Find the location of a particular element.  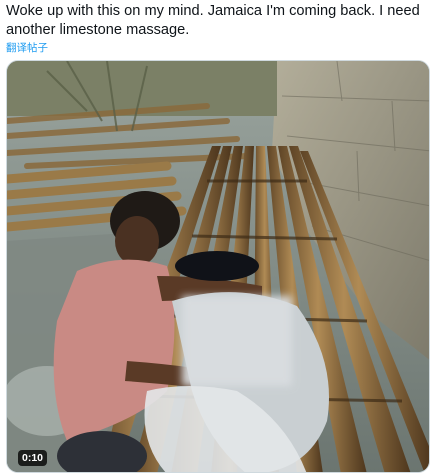

video-duration-badge: 0:10 is located at coordinates (33, 458).